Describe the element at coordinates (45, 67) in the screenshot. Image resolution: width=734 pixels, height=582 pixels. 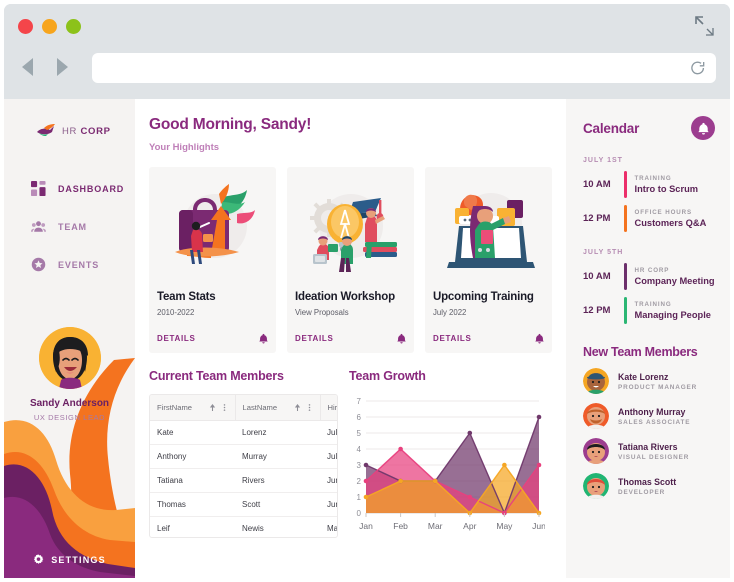
I see `browser-navigation` at that location.